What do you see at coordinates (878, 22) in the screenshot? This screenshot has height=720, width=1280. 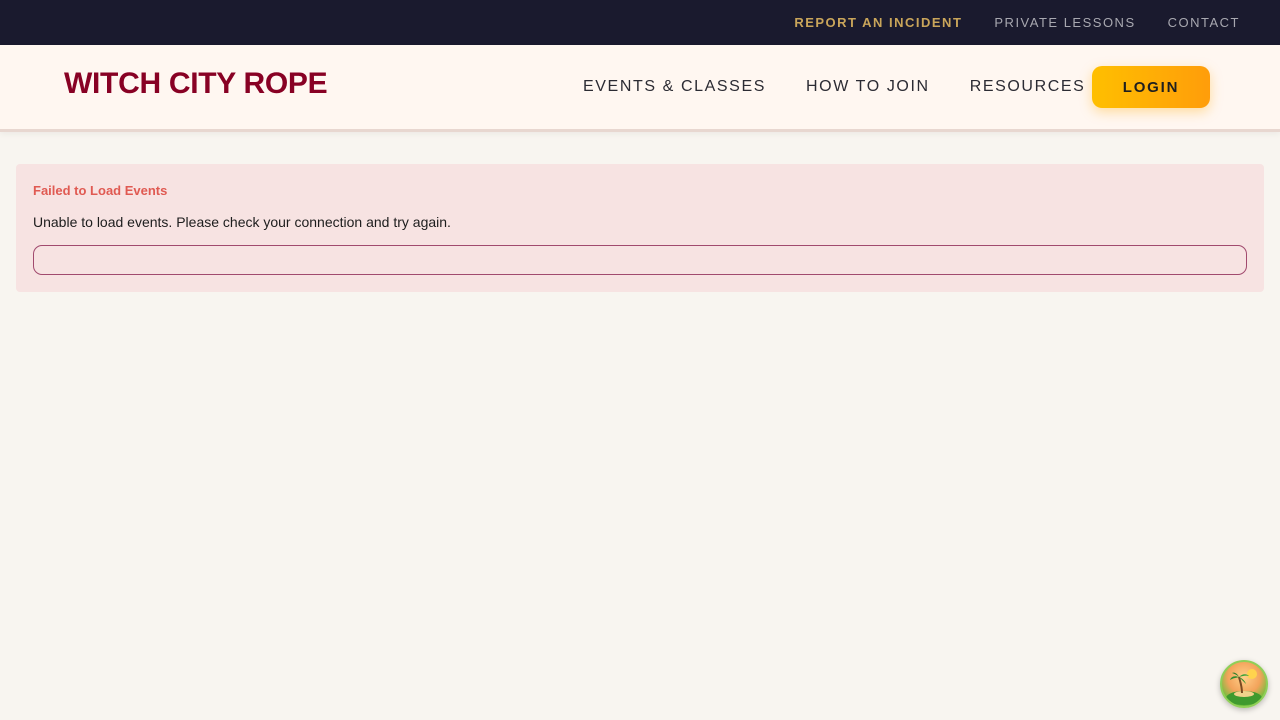 I see `report-incident-link: REPORT AN INCIDENT` at bounding box center [878, 22].